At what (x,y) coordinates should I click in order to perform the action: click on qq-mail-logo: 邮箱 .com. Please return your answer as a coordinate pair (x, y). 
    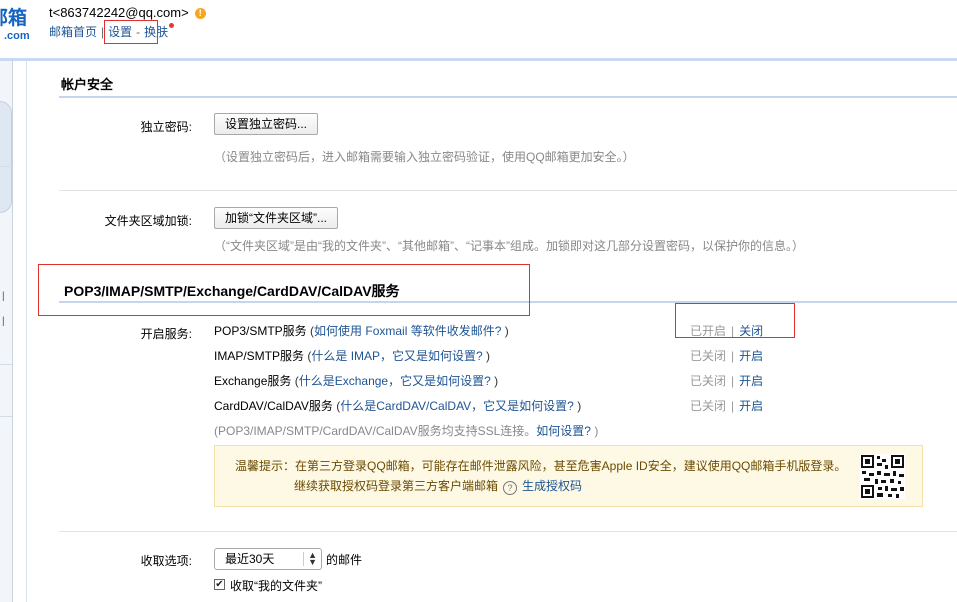
    Looking at the image, I should click on (15, 26).